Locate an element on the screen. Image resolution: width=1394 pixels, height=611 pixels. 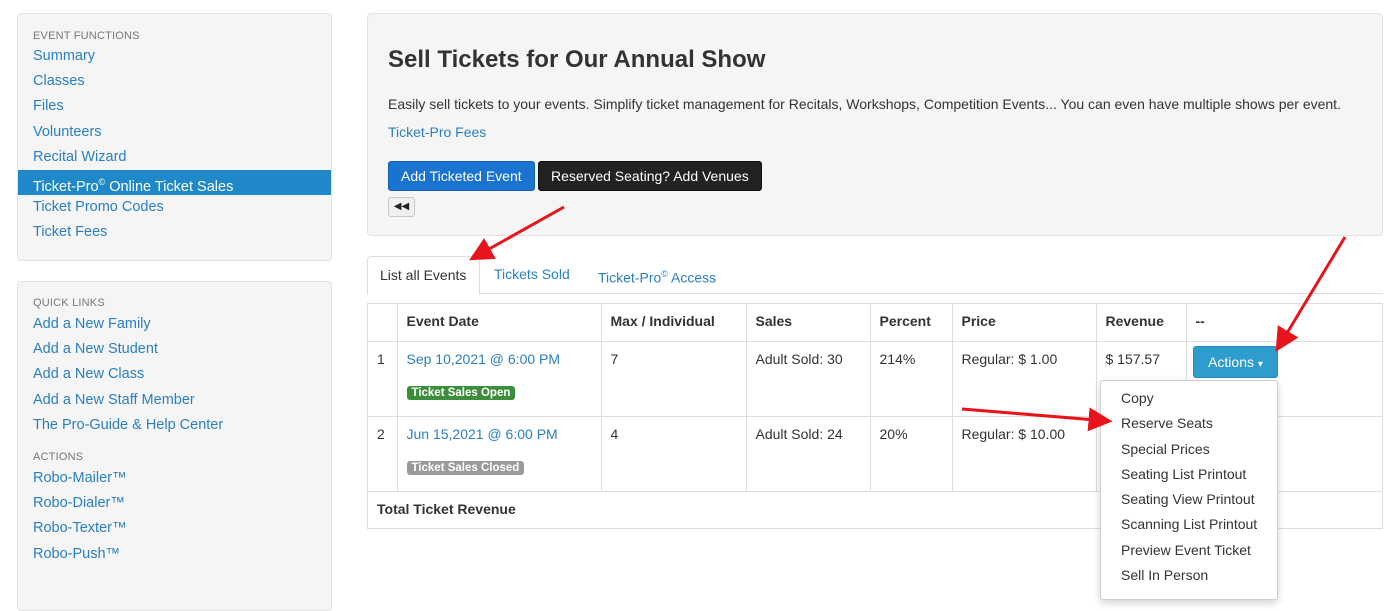
status-badge: Ticket Sales Closed is located at coordinates (465, 467).